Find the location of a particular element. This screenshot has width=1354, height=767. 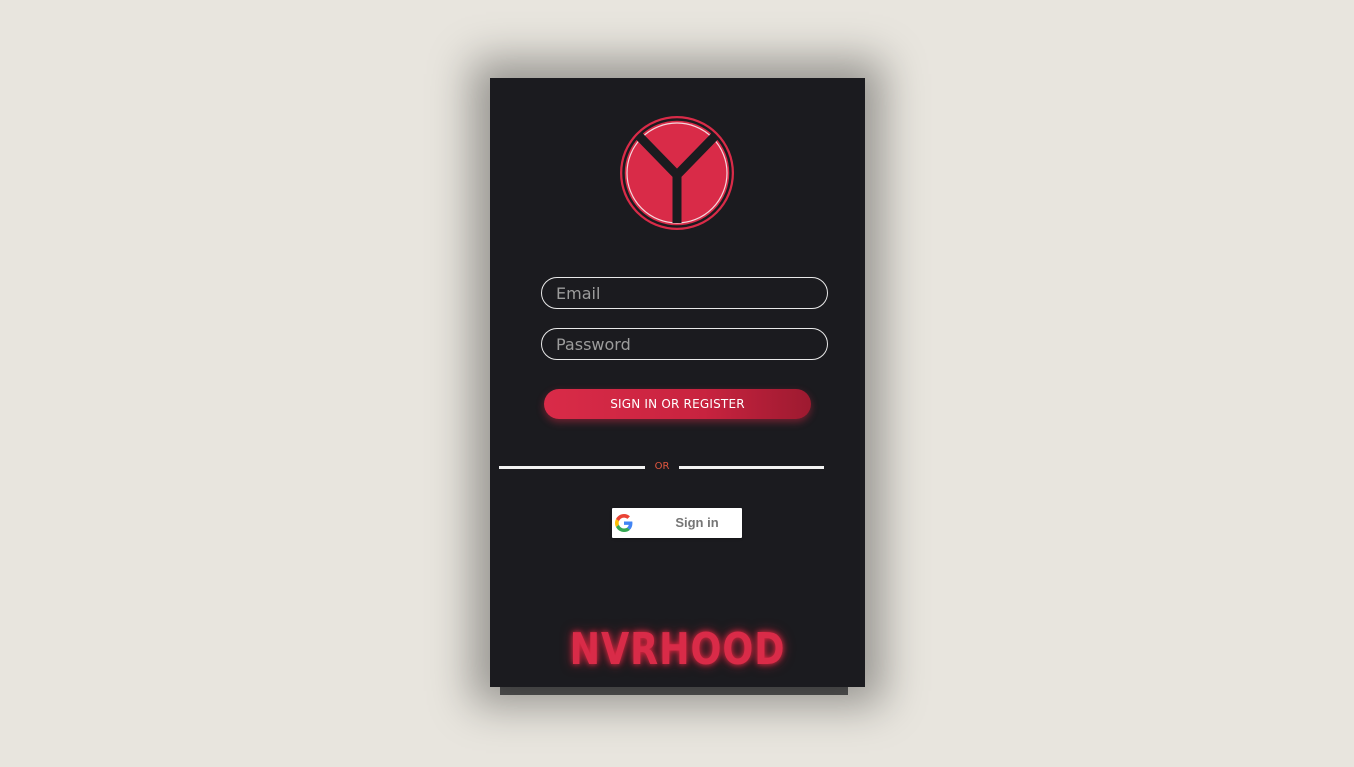

google-sign-in-button: Sign in is located at coordinates (677, 523).